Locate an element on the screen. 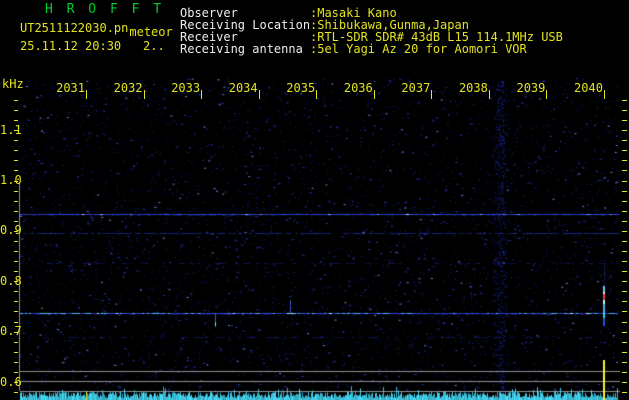  time-tick-label: 2035 is located at coordinates (301, 88).